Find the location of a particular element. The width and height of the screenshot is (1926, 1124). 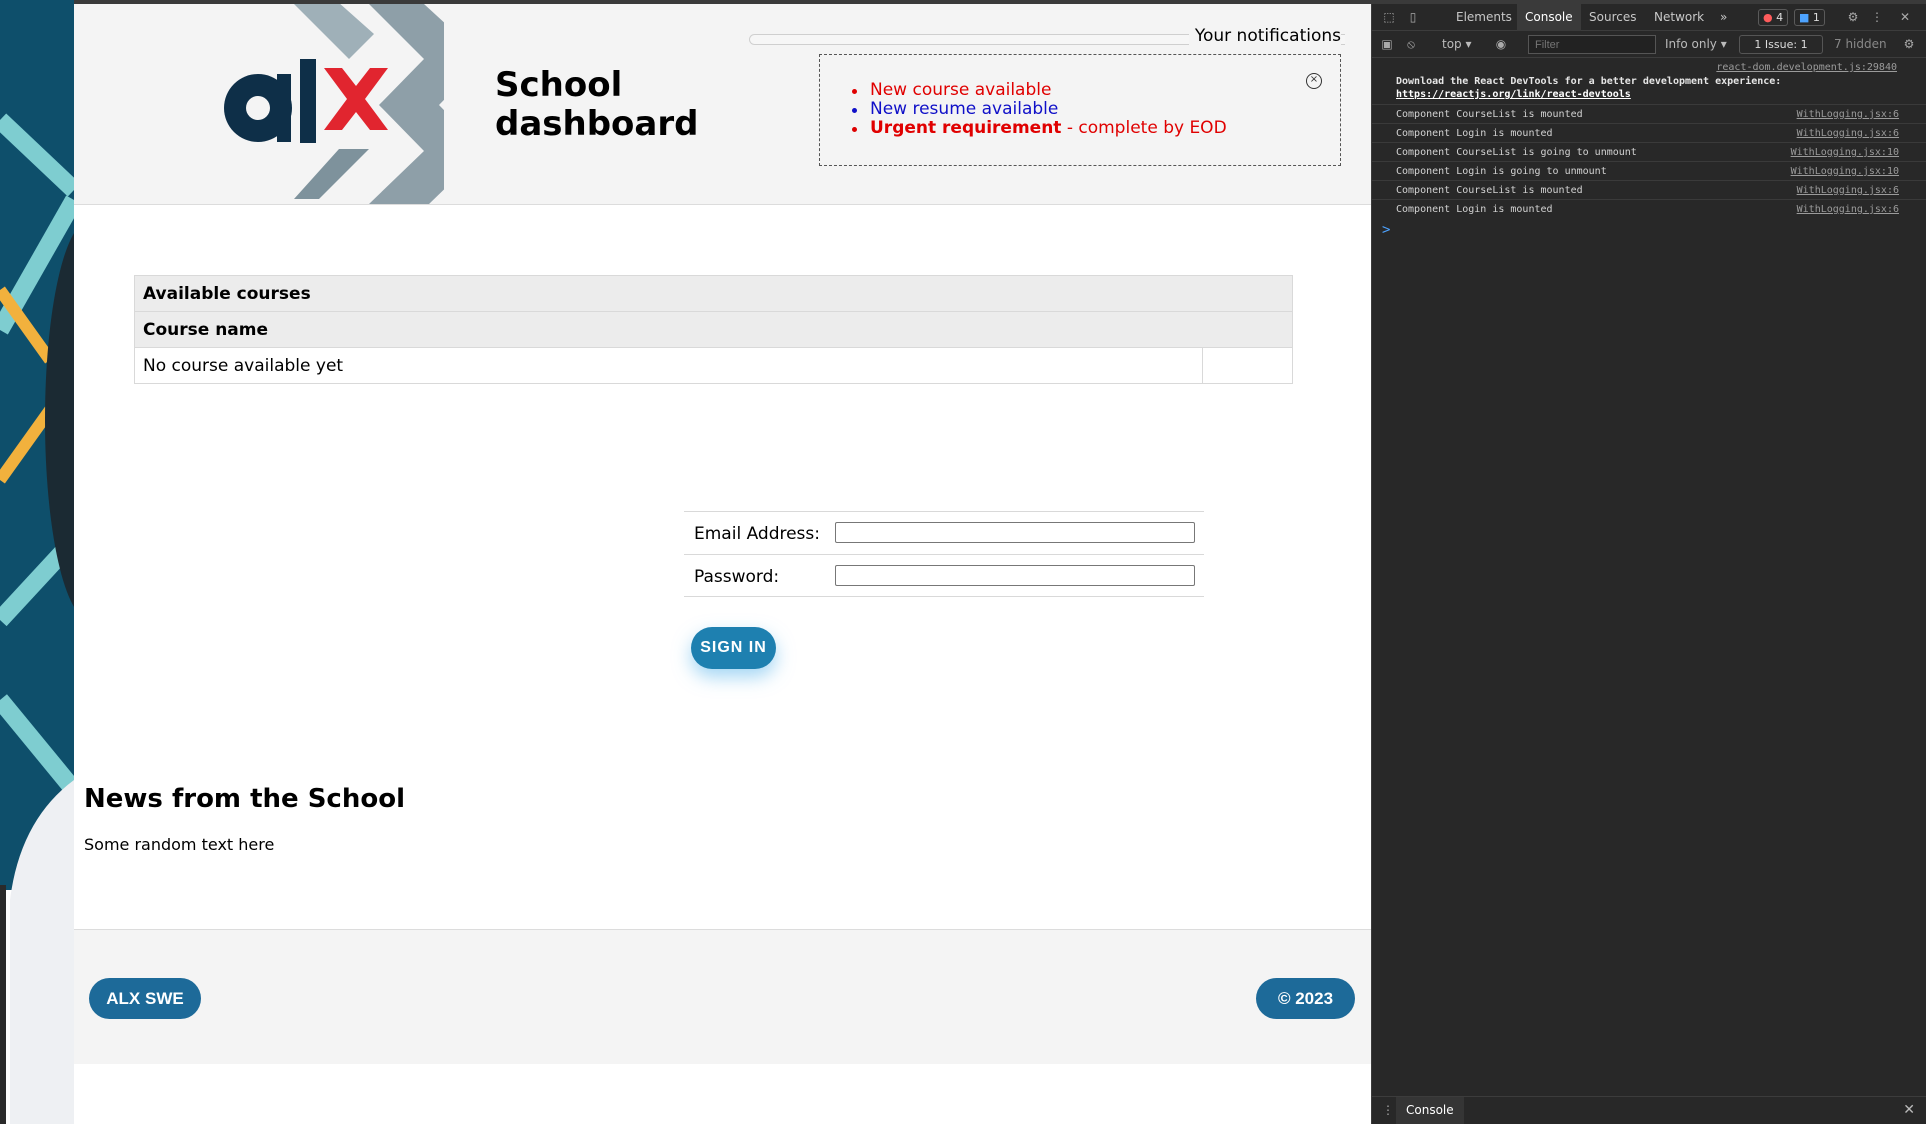

close-drawer-icon: ✕ is located at coordinates (1909, 1110).